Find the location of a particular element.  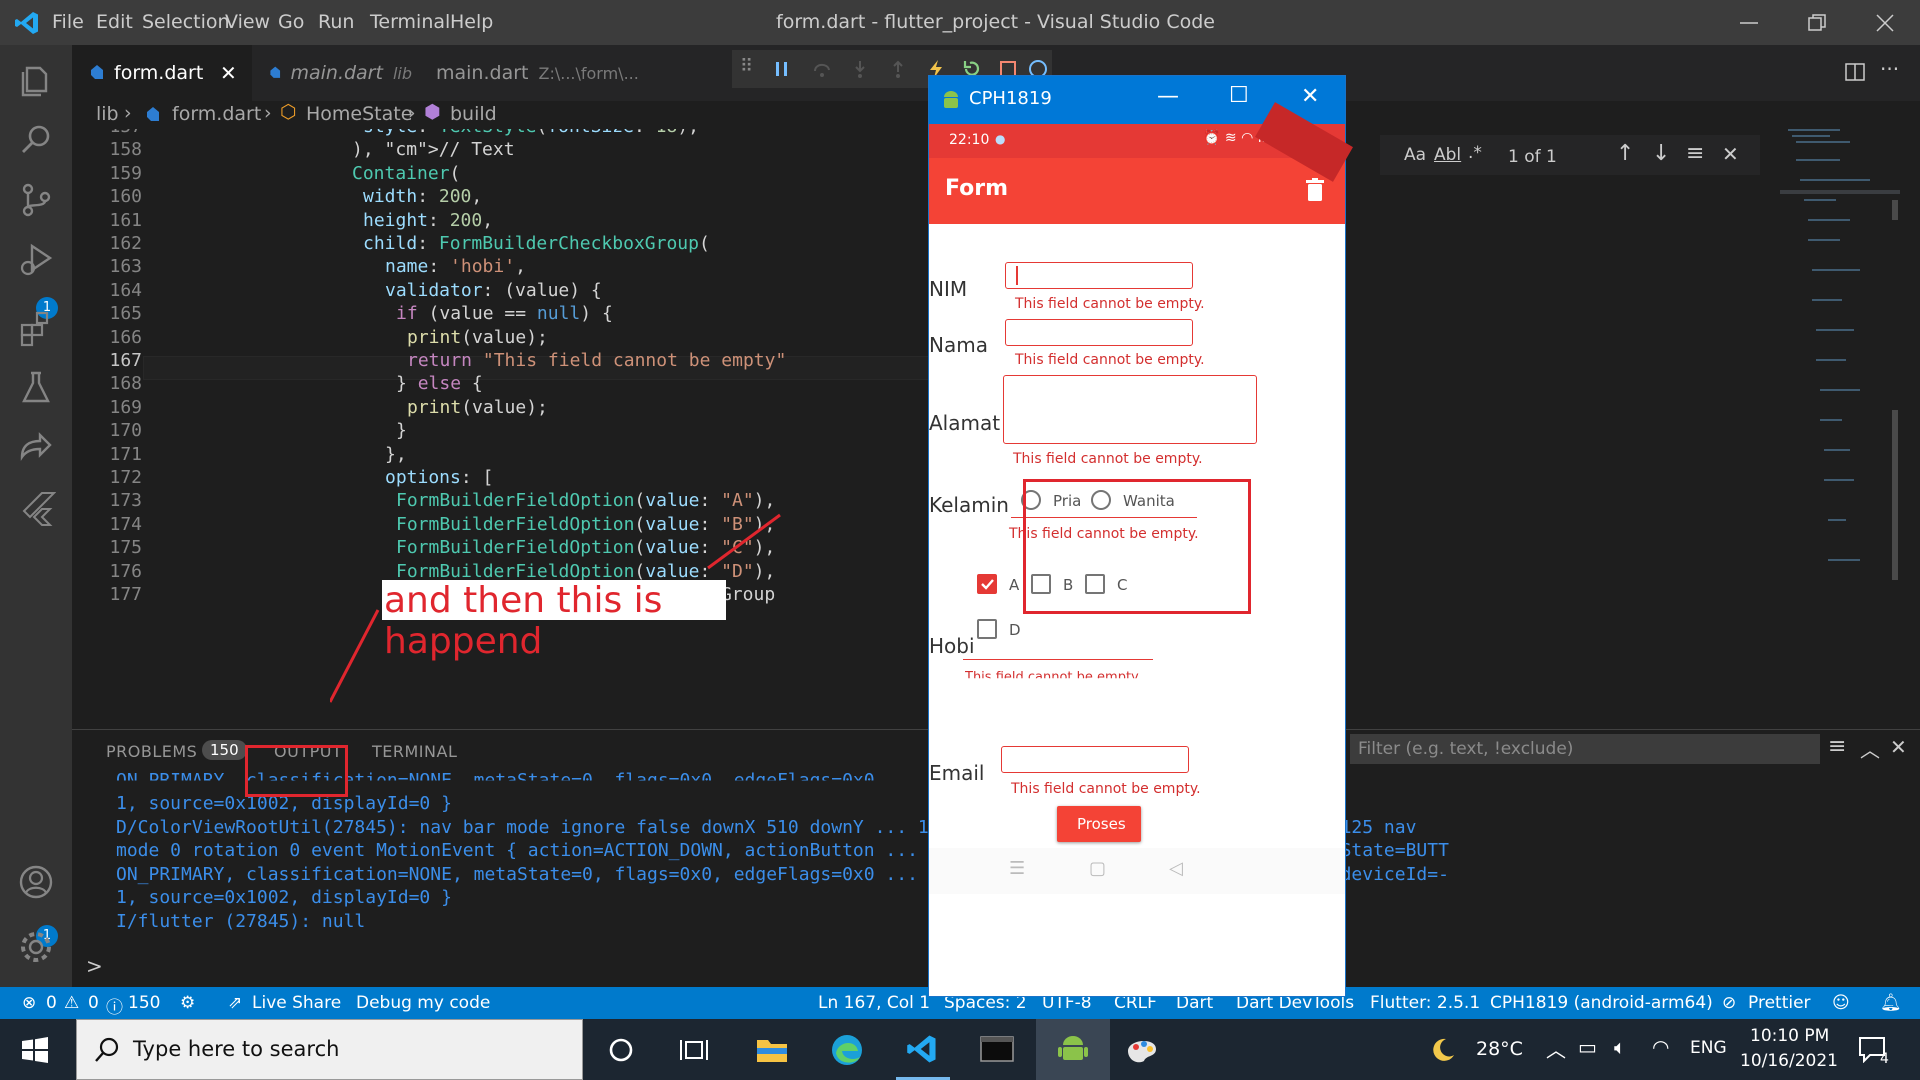

tab-form-dart: form.dart ✕ is located at coordinates (162, 73).